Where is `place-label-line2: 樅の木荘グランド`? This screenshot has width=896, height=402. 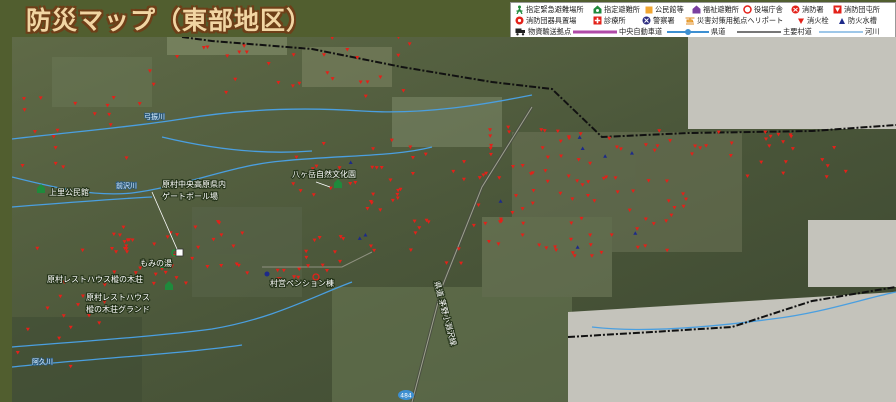
place-label-line2: 樅の木荘グランド is located at coordinates (118, 309).